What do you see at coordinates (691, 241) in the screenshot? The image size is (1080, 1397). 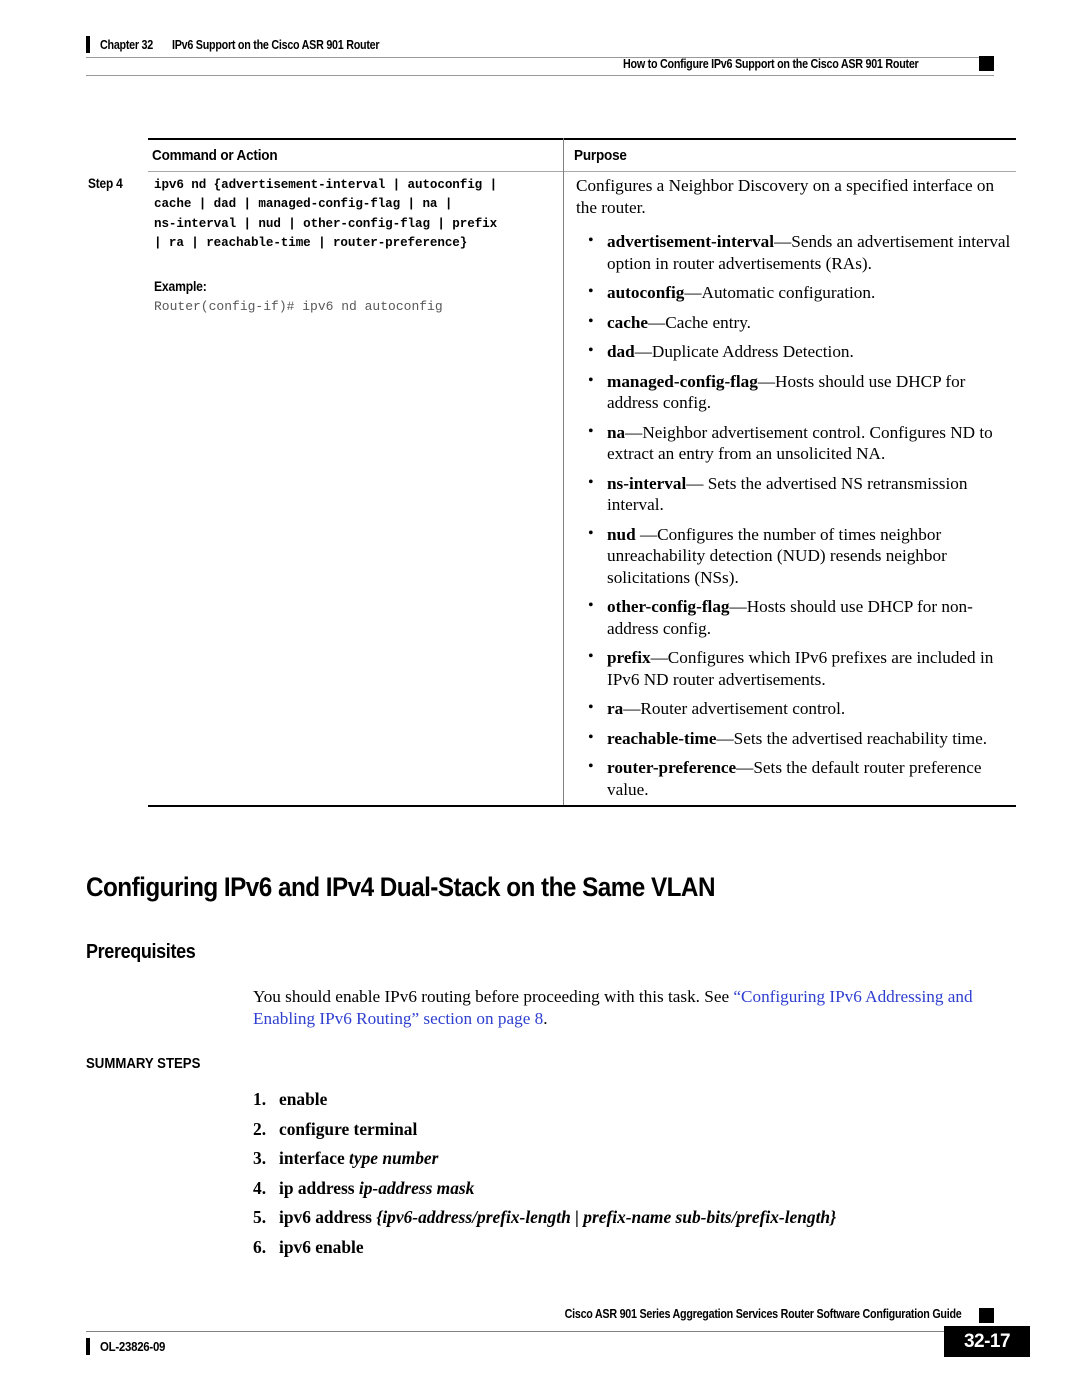 I see `purpose-bullet-term: advertisement-interval` at bounding box center [691, 241].